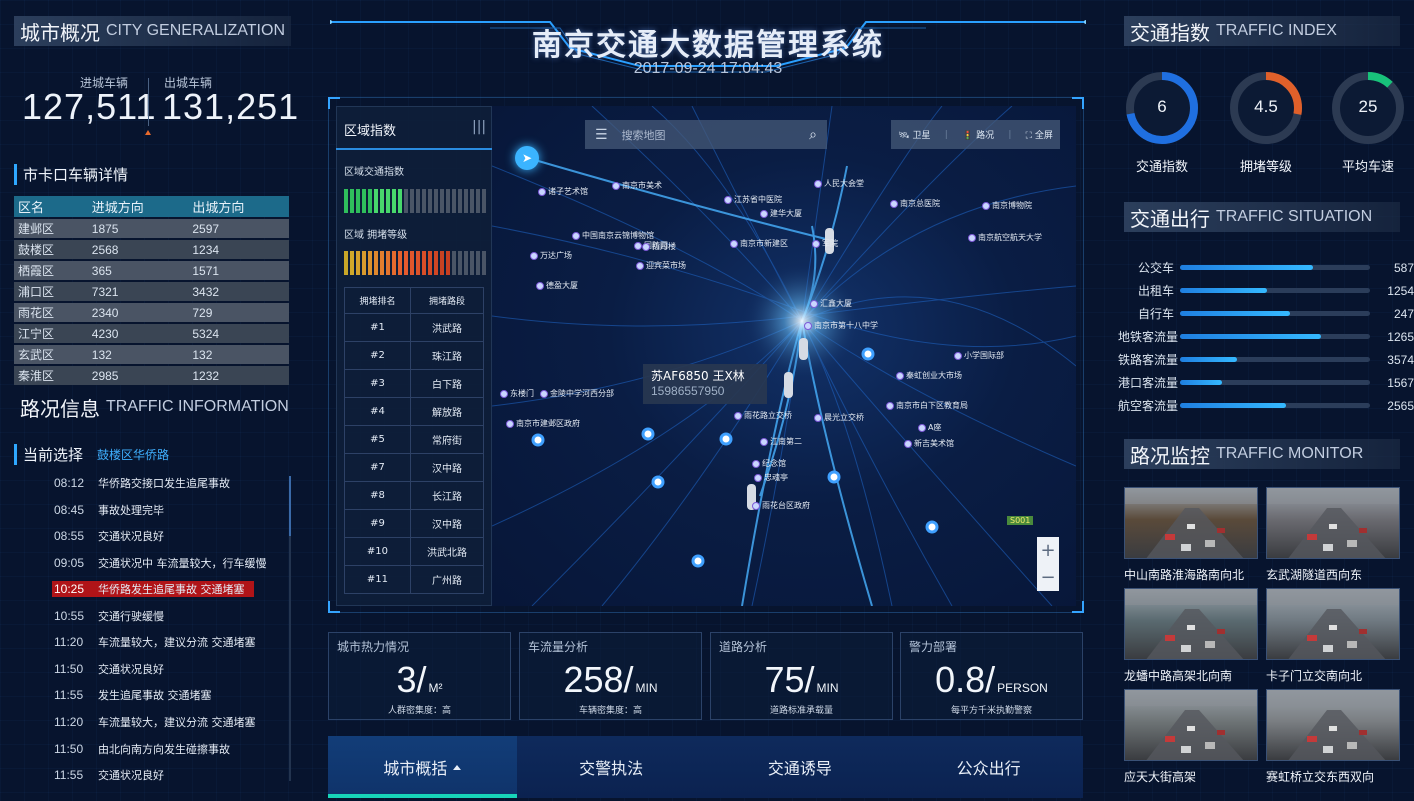 This screenshot has width=1414, height=801. What do you see at coordinates (1178, 676) in the screenshot?
I see `camera-label: 龙蟠中路高架北向南` at bounding box center [1178, 676].